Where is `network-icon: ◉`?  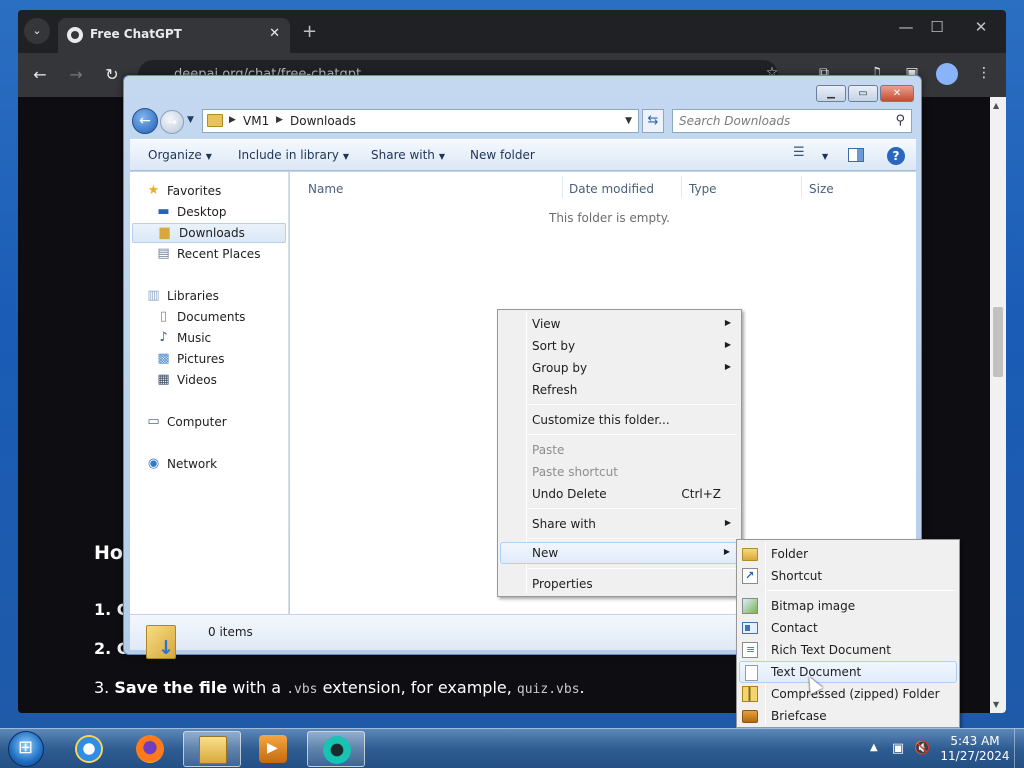
network-icon: ◉ is located at coordinates (153, 463).